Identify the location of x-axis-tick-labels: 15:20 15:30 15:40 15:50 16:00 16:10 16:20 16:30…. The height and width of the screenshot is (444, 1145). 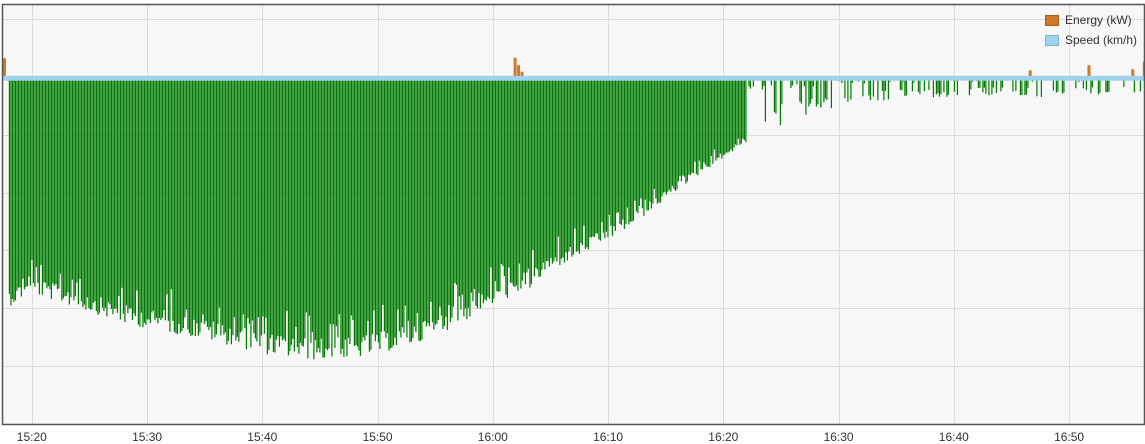
(551, 437).